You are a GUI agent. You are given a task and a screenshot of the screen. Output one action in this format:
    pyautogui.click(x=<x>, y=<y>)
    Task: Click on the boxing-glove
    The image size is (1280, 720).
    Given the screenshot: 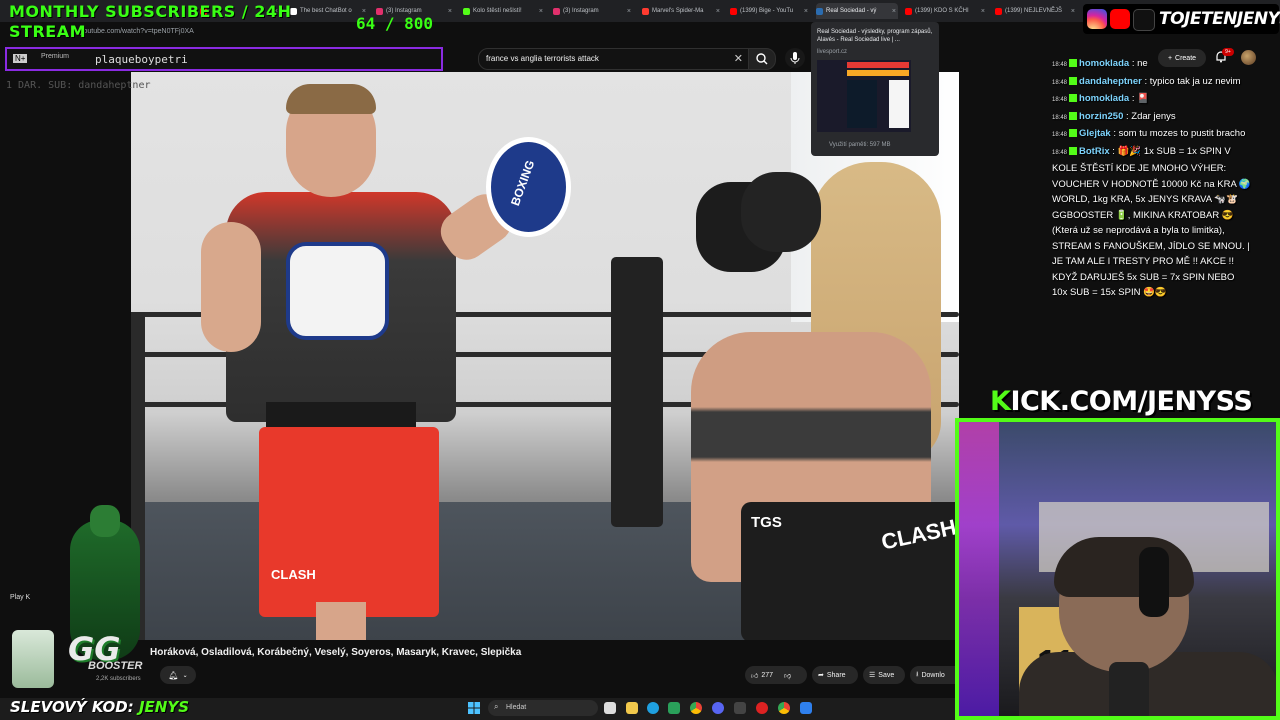 What is the action you would take?
    pyautogui.click(x=781, y=212)
    